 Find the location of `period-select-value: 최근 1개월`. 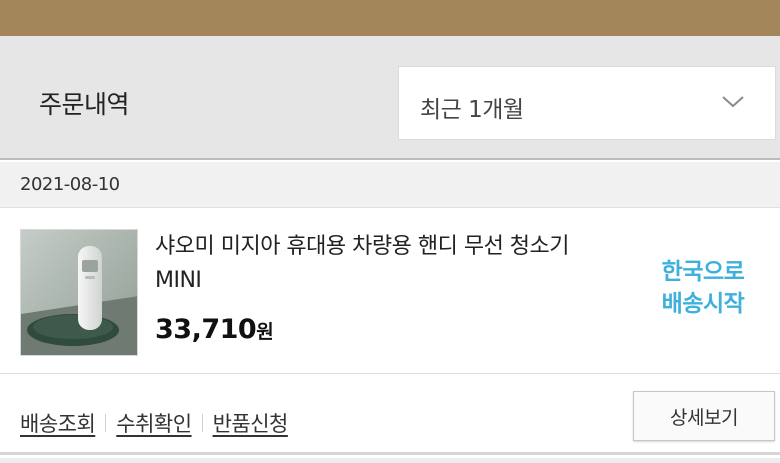

period-select-value: 최근 1개월 is located at coordinates (472, 110).